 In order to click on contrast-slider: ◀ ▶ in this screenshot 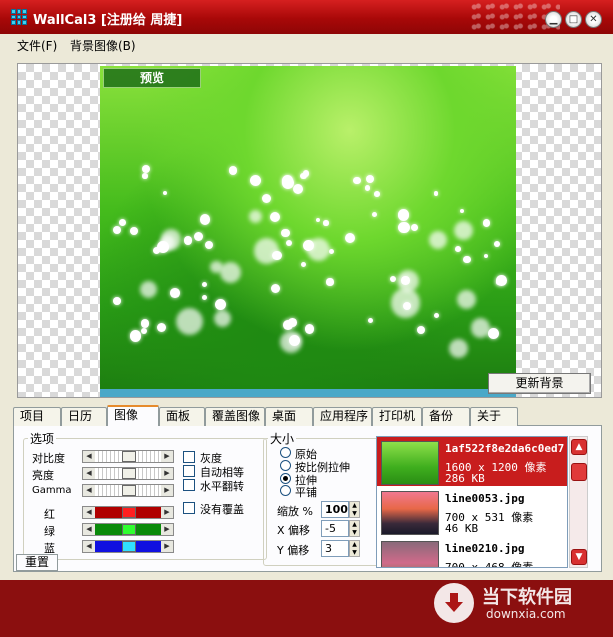, I will do `click(128, 456)`.